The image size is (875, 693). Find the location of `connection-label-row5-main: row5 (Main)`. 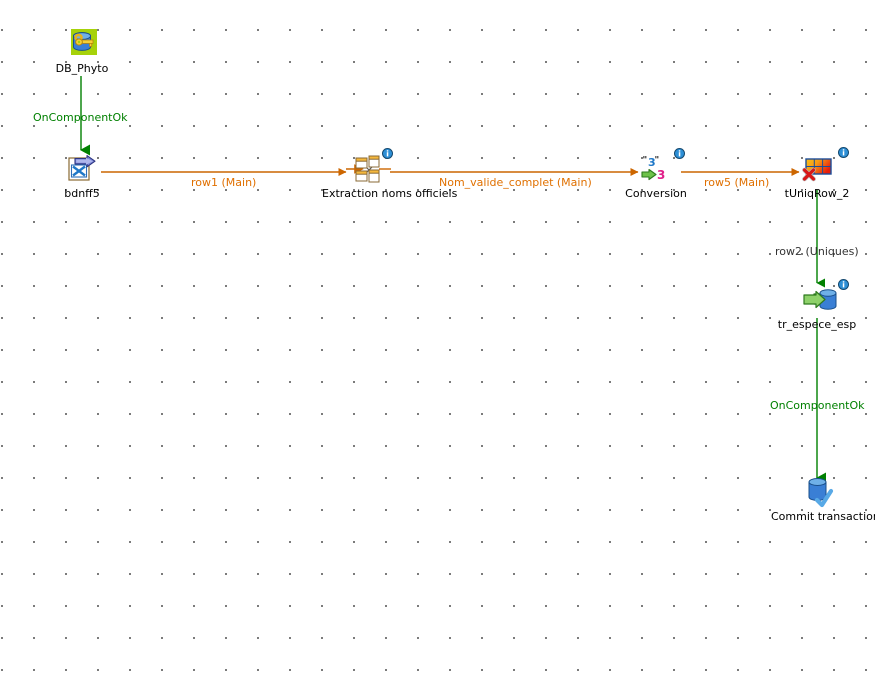

connection-label-row5-main: row5 (Main) is located at coordinates (736, 182).